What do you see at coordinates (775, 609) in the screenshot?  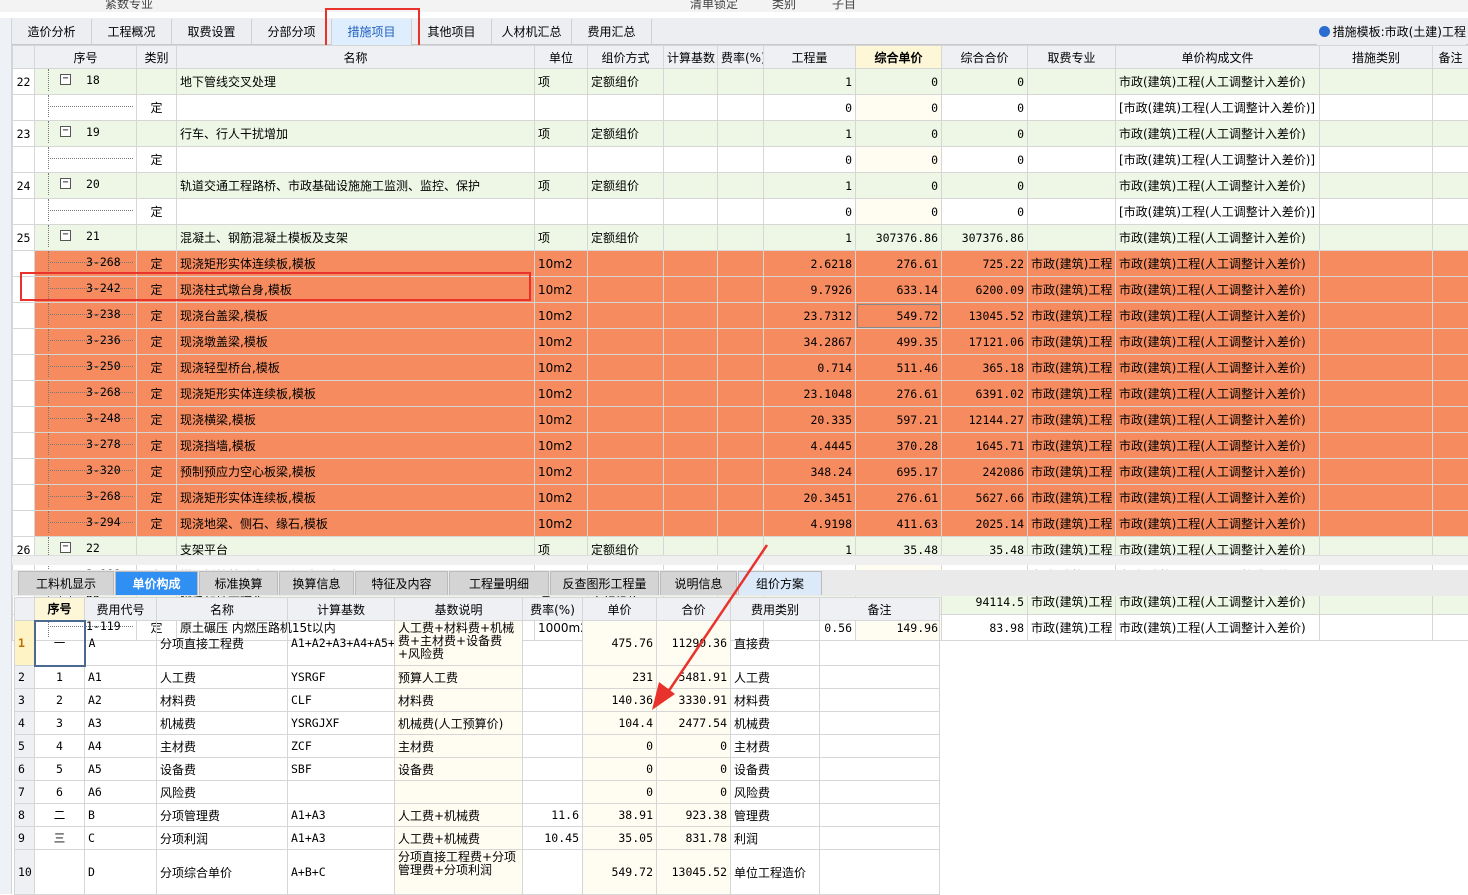 I see `column-header: 费用类别` at bounding box center [775, 609].